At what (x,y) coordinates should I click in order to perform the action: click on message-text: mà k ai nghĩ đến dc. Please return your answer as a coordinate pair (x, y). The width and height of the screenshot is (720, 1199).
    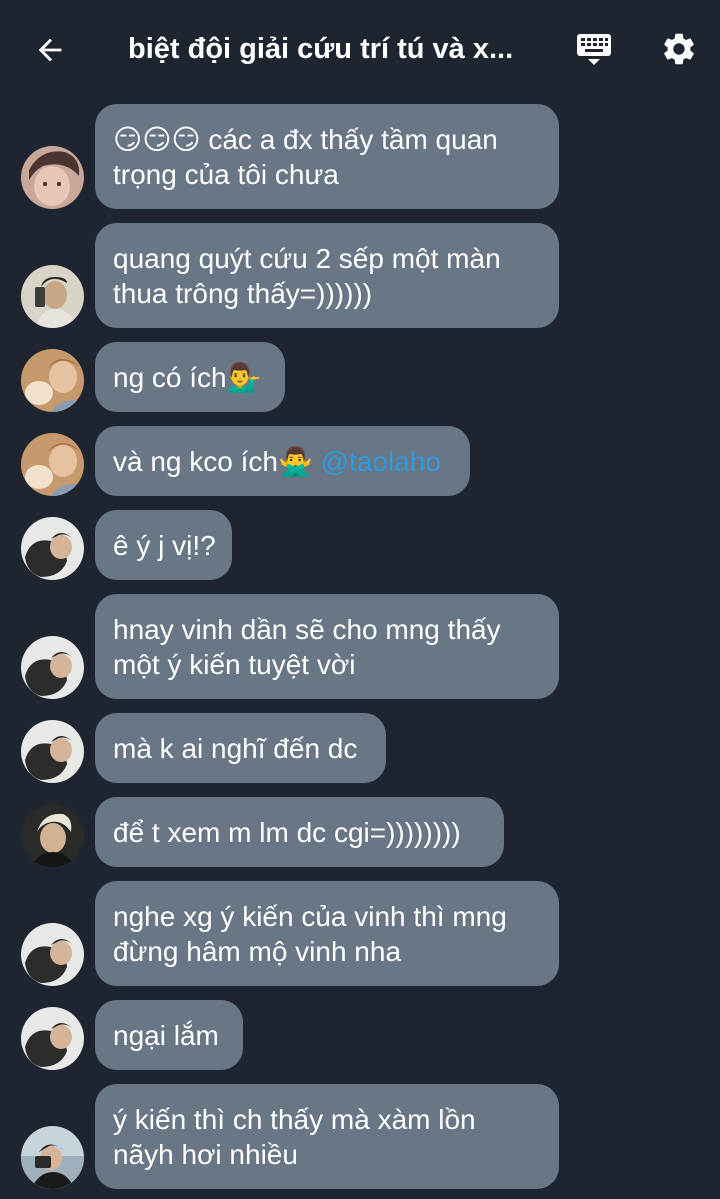
    Looking at the image, I should click on (235, 748).